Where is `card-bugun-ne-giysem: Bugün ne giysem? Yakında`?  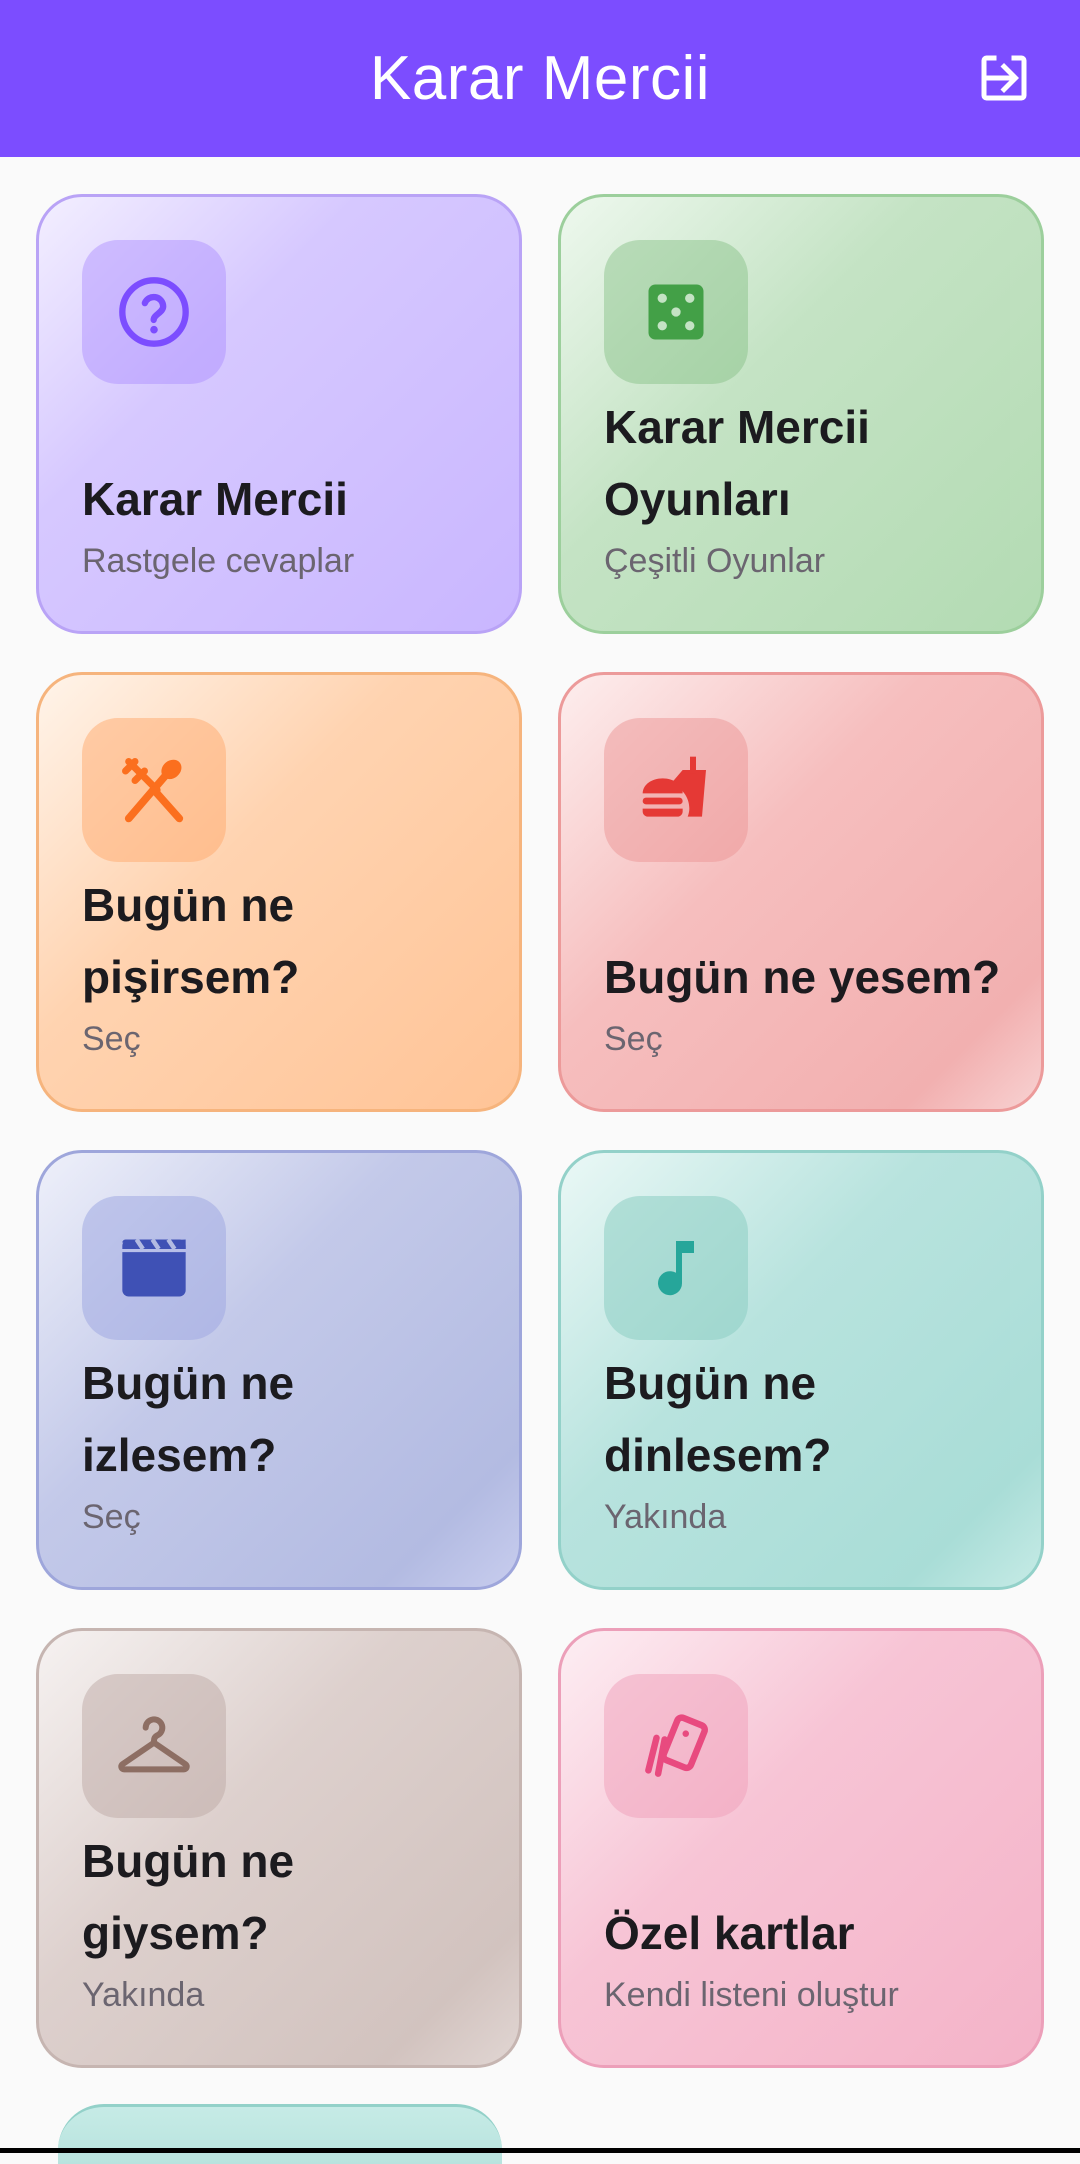
card-bugun-ne-giysem: Bugün ne giysem? Yakında is located at coordinates (279, 1848).